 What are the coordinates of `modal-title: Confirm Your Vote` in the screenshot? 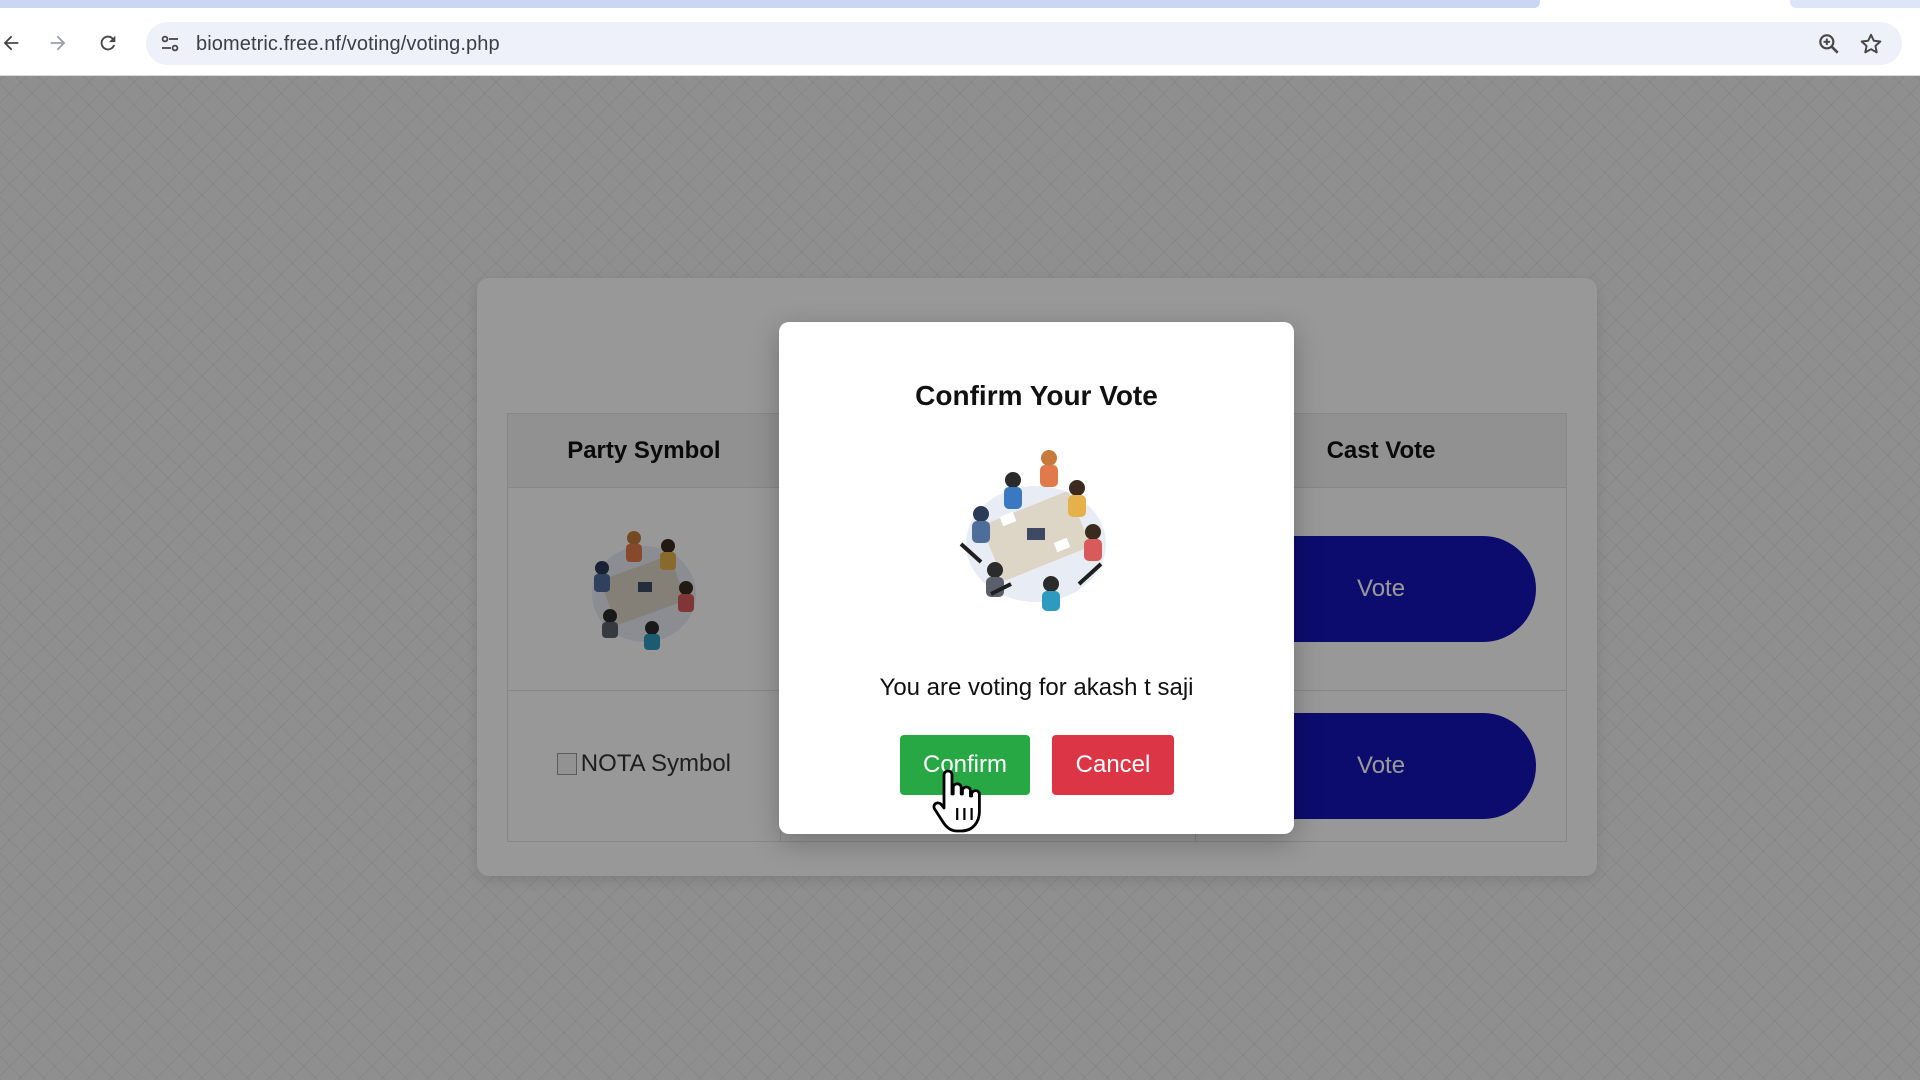 It's located at (1036, 395).